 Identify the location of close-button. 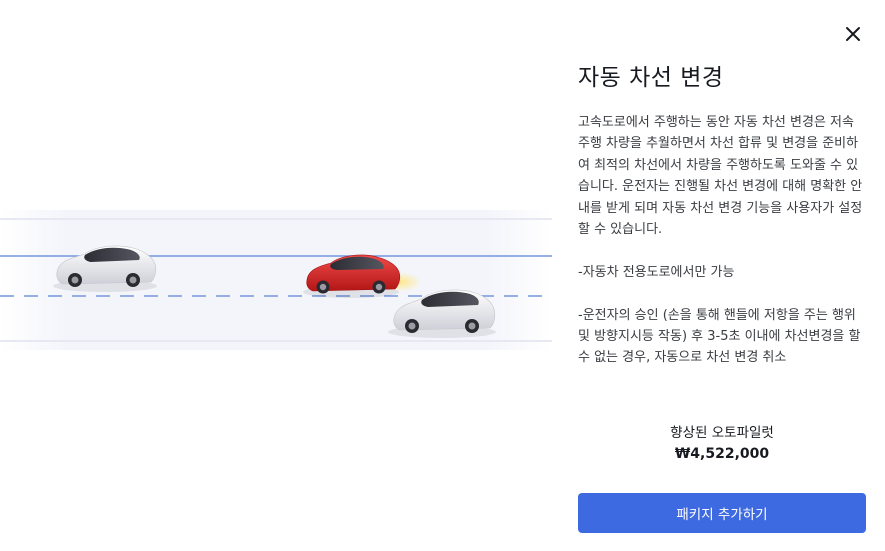
(853, 34).